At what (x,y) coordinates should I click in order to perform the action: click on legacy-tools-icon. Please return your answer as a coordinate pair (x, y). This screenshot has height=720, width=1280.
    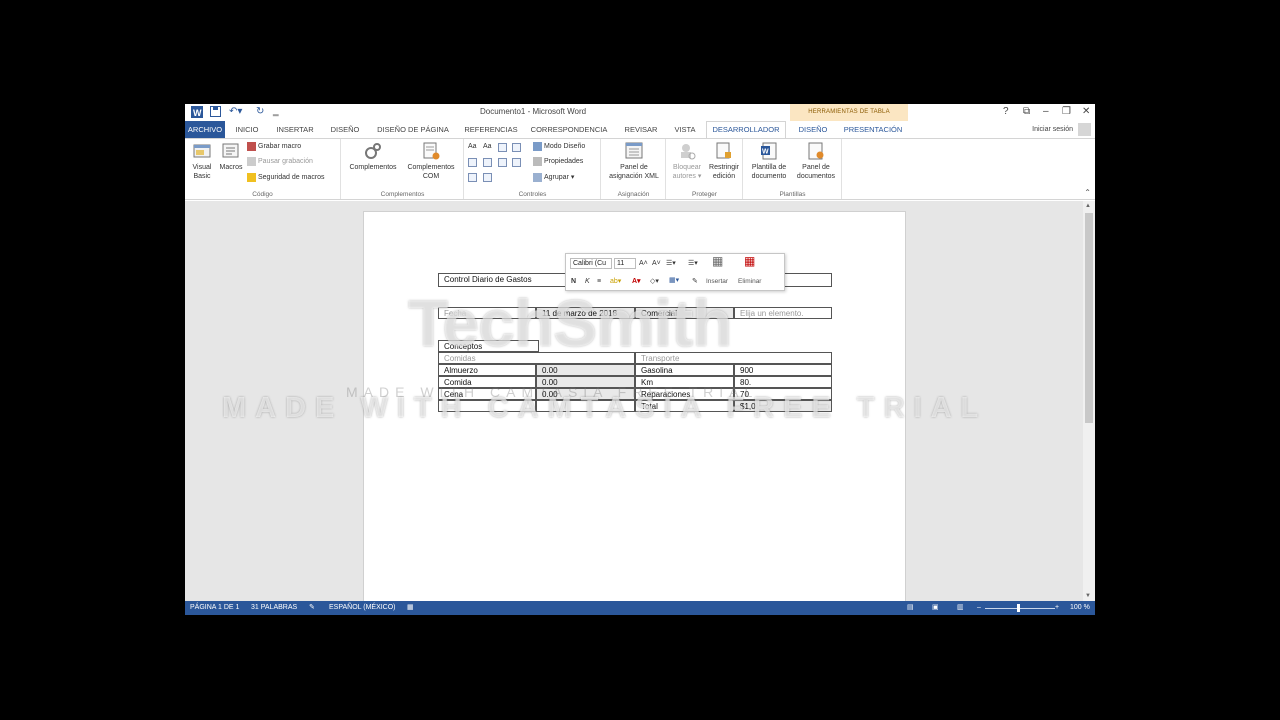
    Looking at the image, I should click on (487, 177).